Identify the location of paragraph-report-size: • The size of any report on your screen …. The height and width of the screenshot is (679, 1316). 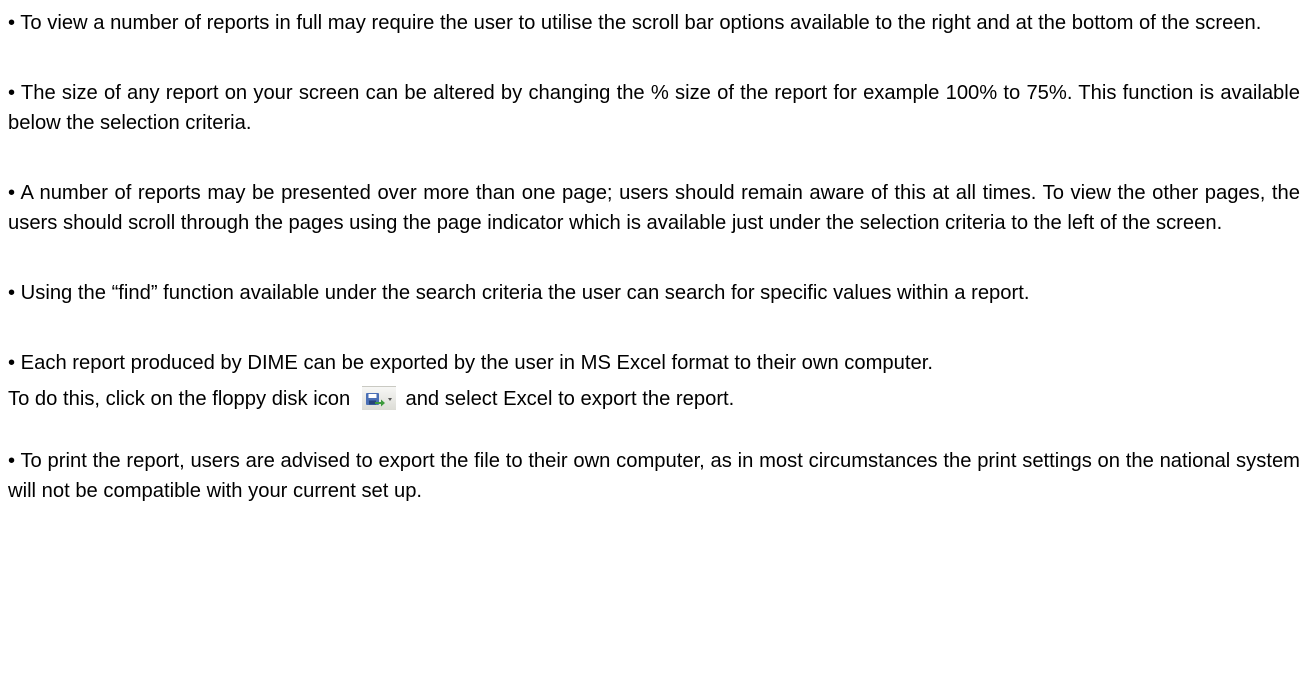
(654, 108).